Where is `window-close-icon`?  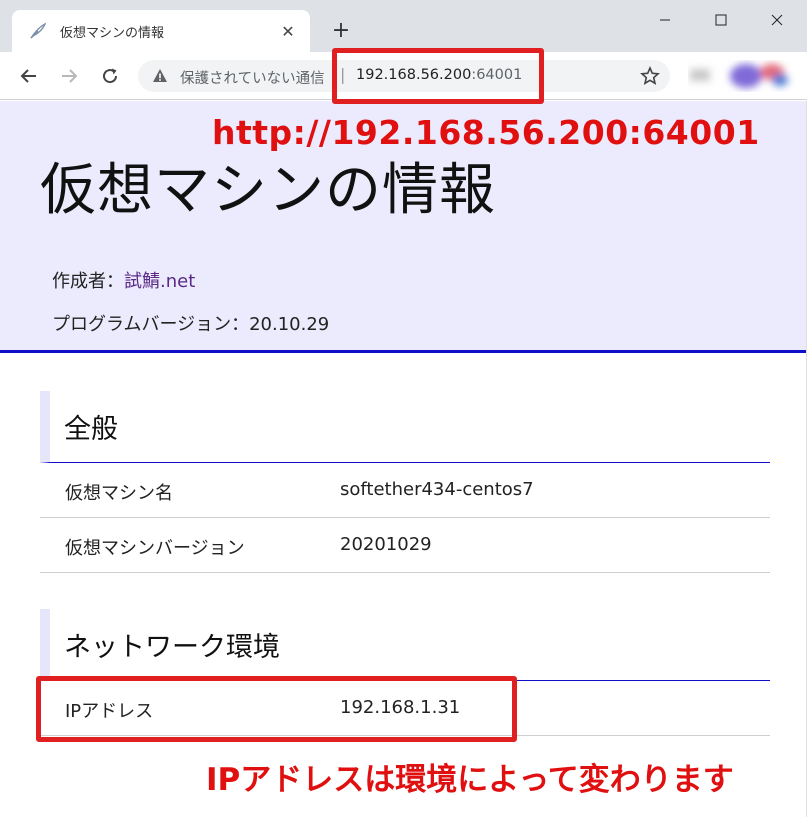 window-close-icon is located at coordinates (777, 20).